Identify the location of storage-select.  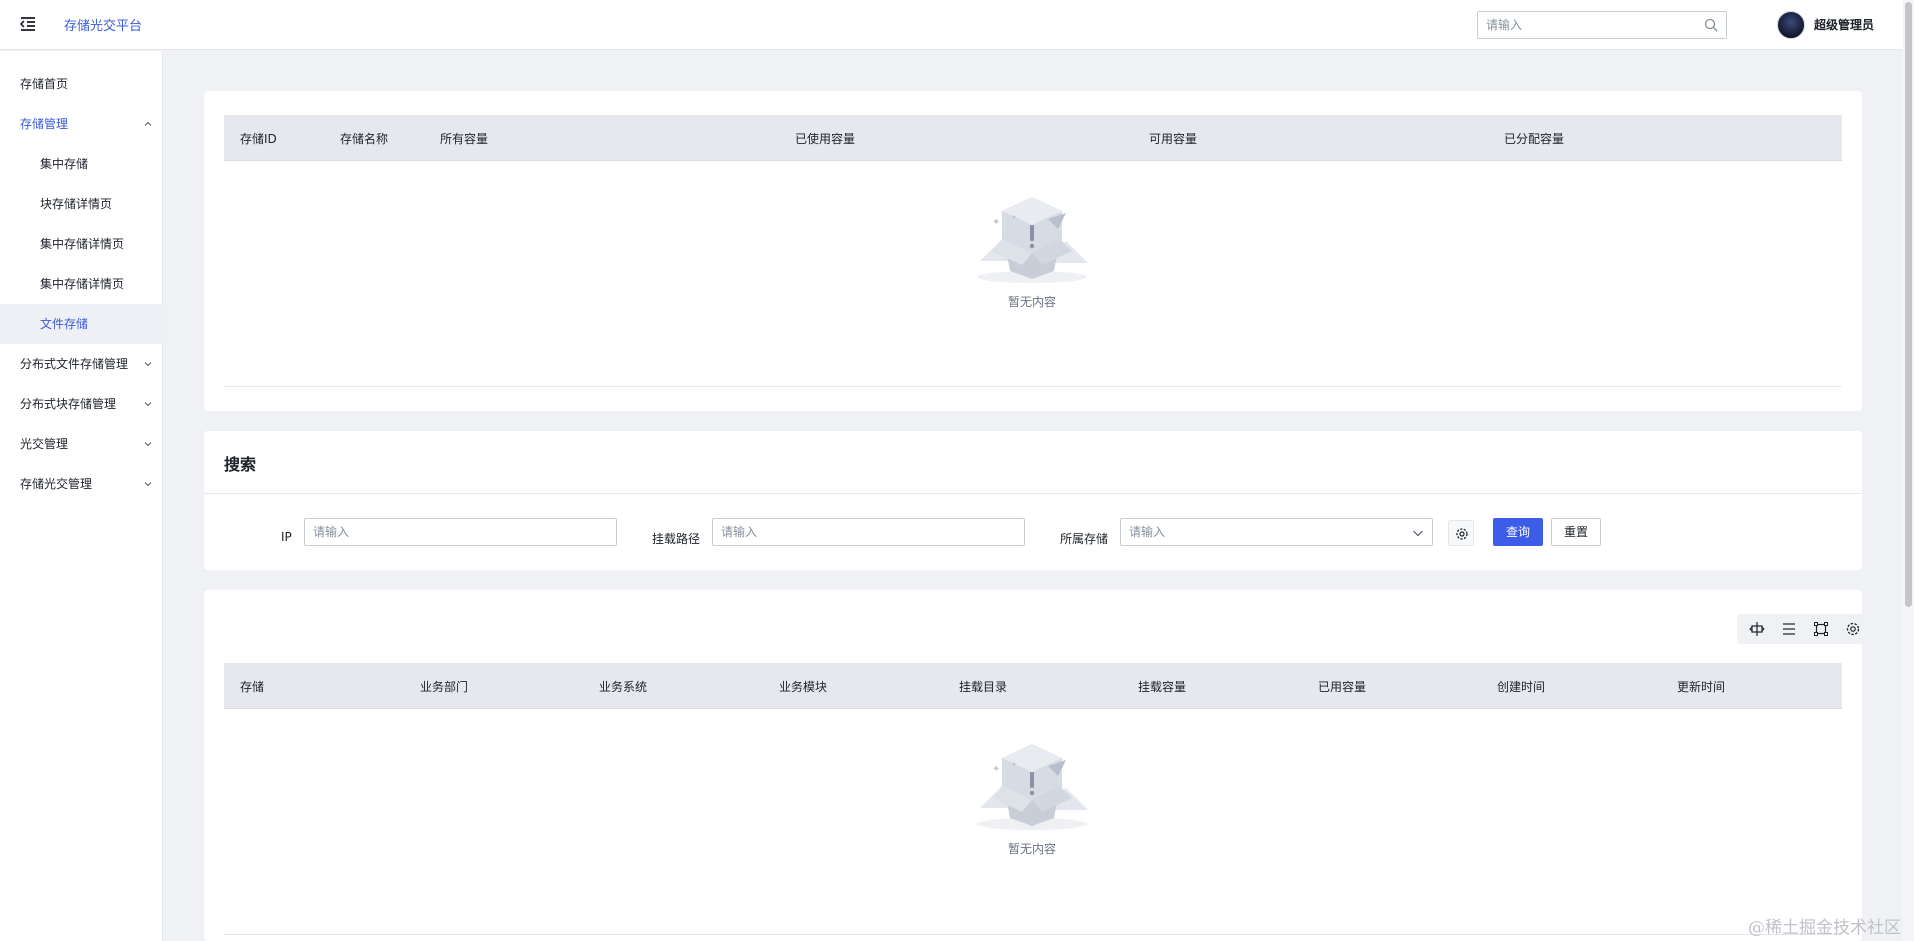
(1276, 532).